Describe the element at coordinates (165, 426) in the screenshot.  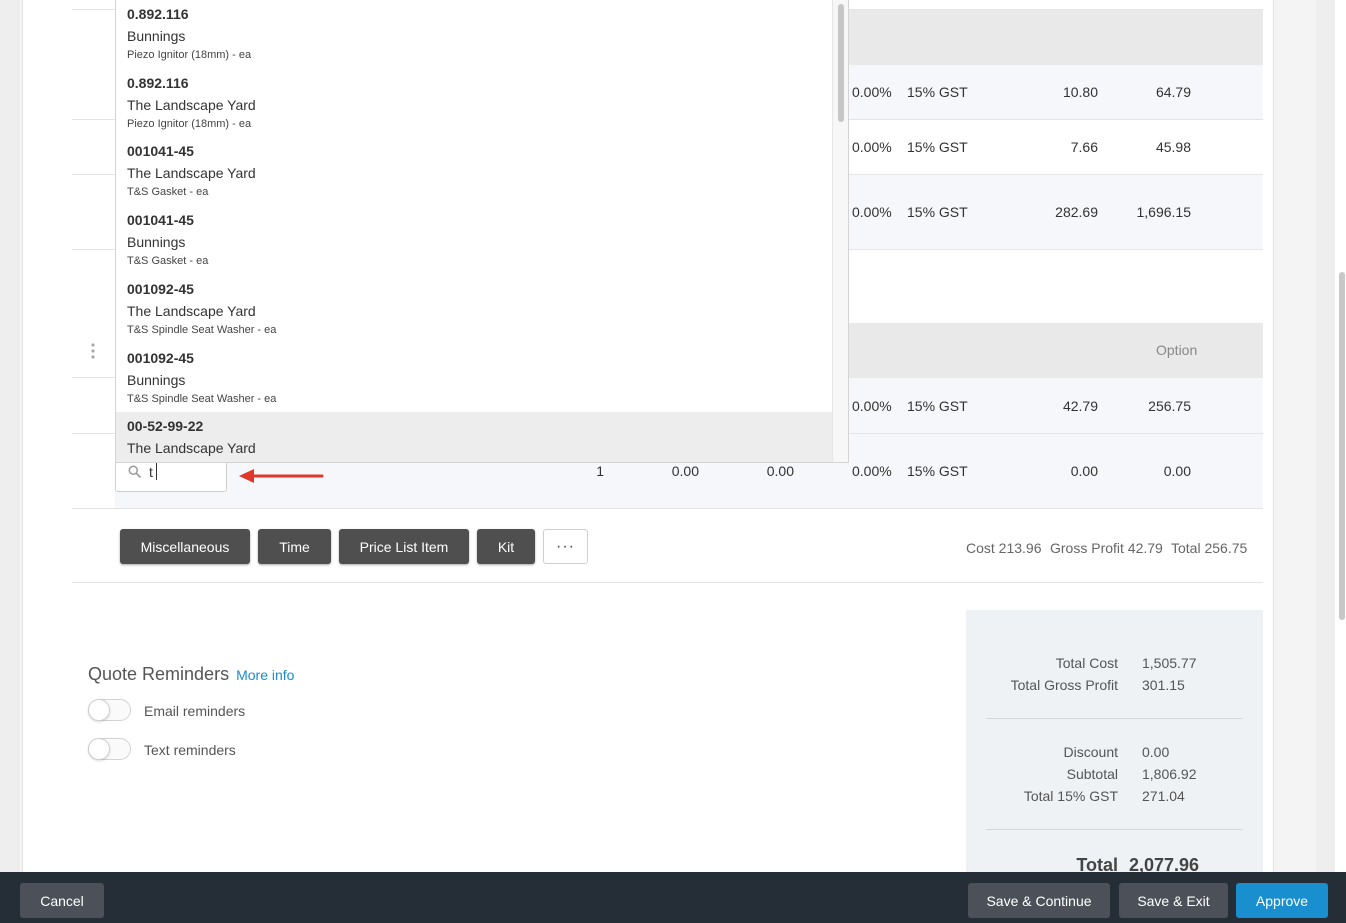
I see `option-code: 00-52-99-22` at that location.